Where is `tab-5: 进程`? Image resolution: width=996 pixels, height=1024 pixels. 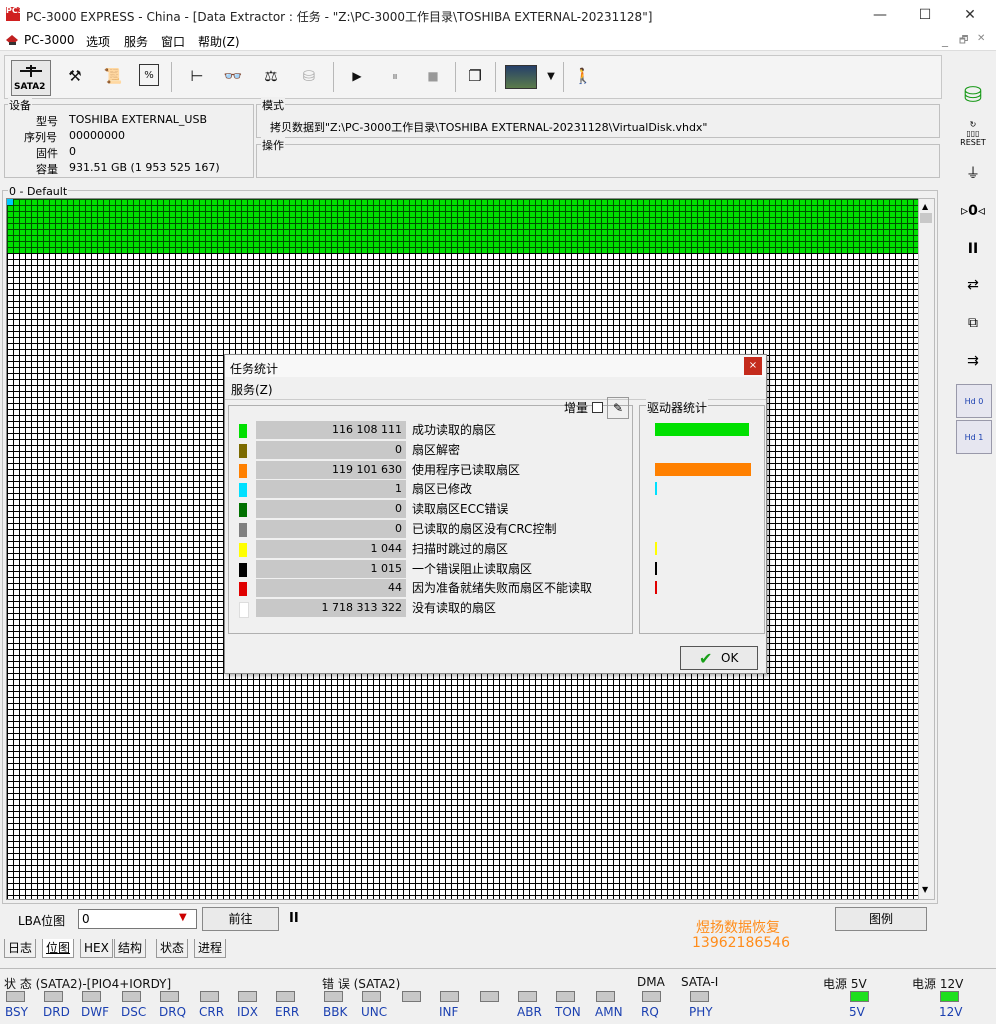
tab-5: 进程 is located at coordinates (210, 948).